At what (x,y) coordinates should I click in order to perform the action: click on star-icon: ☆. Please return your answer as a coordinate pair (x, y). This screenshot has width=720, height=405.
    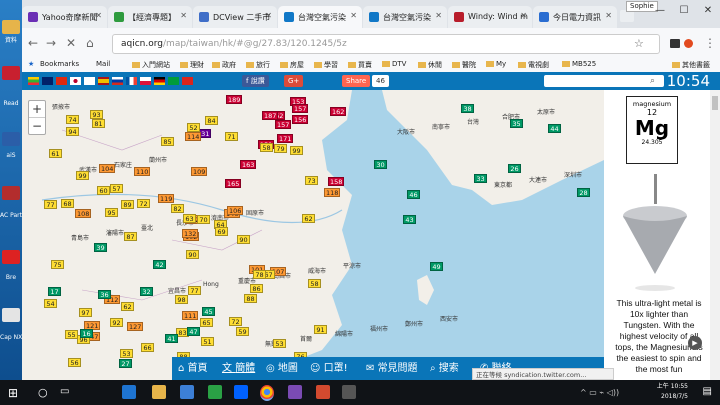
    Looking at the image, I should click on (639, 43).